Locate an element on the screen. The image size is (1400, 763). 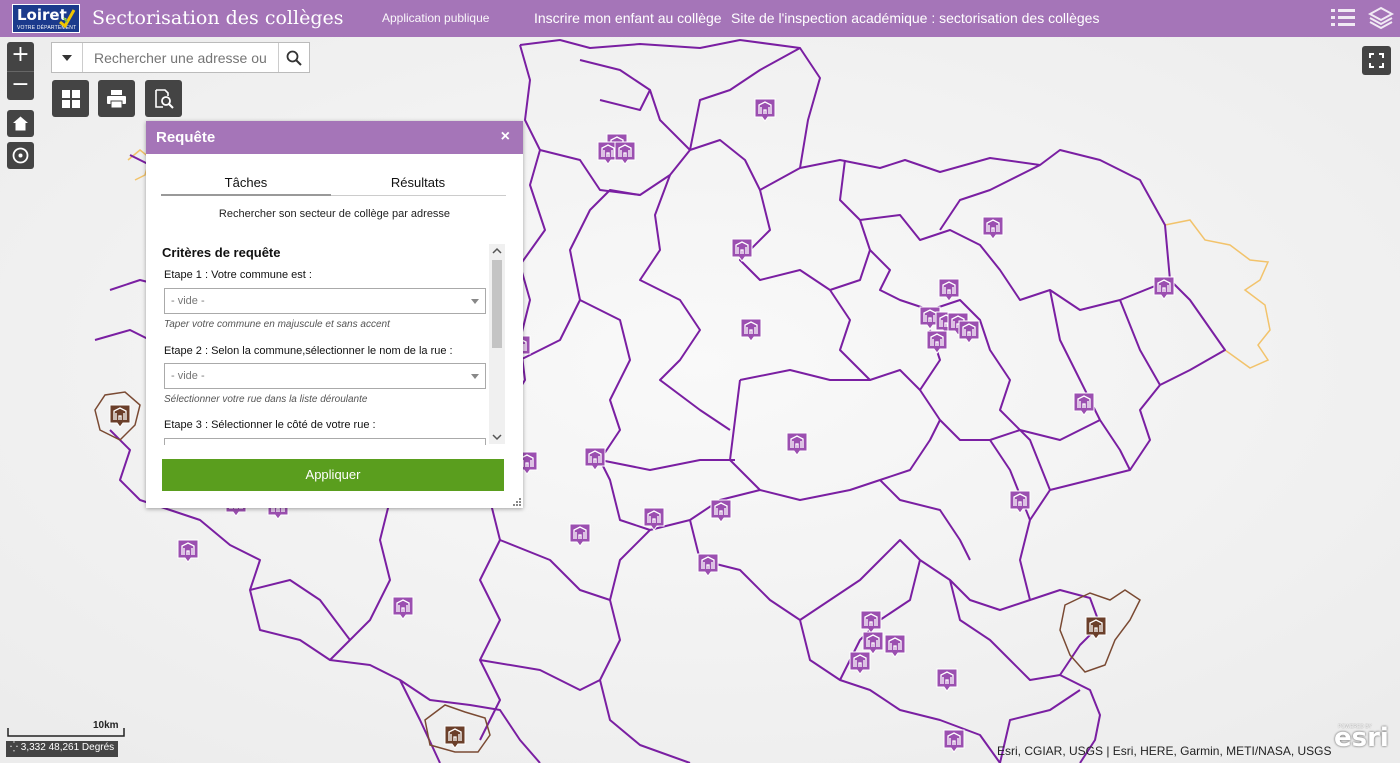
scrollbar-thumb is located at coordinates (497, 304).